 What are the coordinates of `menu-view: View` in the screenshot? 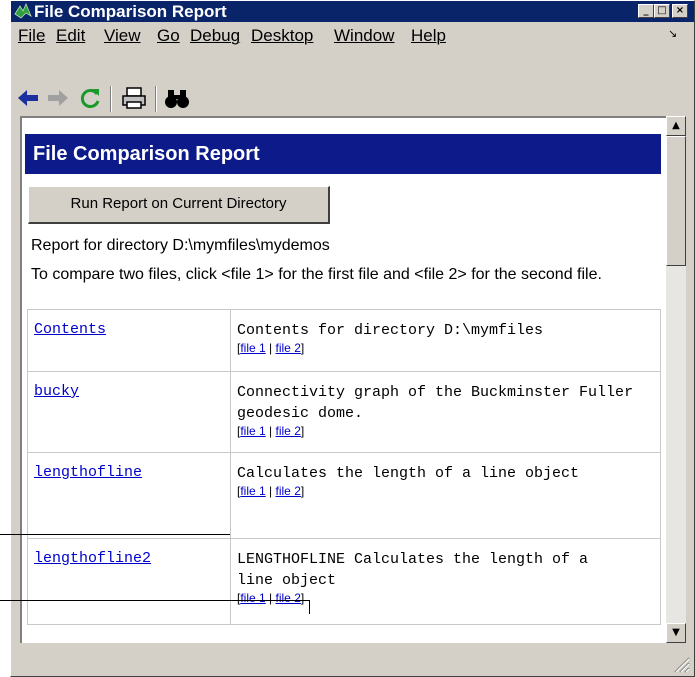 It's located at (122, 36).